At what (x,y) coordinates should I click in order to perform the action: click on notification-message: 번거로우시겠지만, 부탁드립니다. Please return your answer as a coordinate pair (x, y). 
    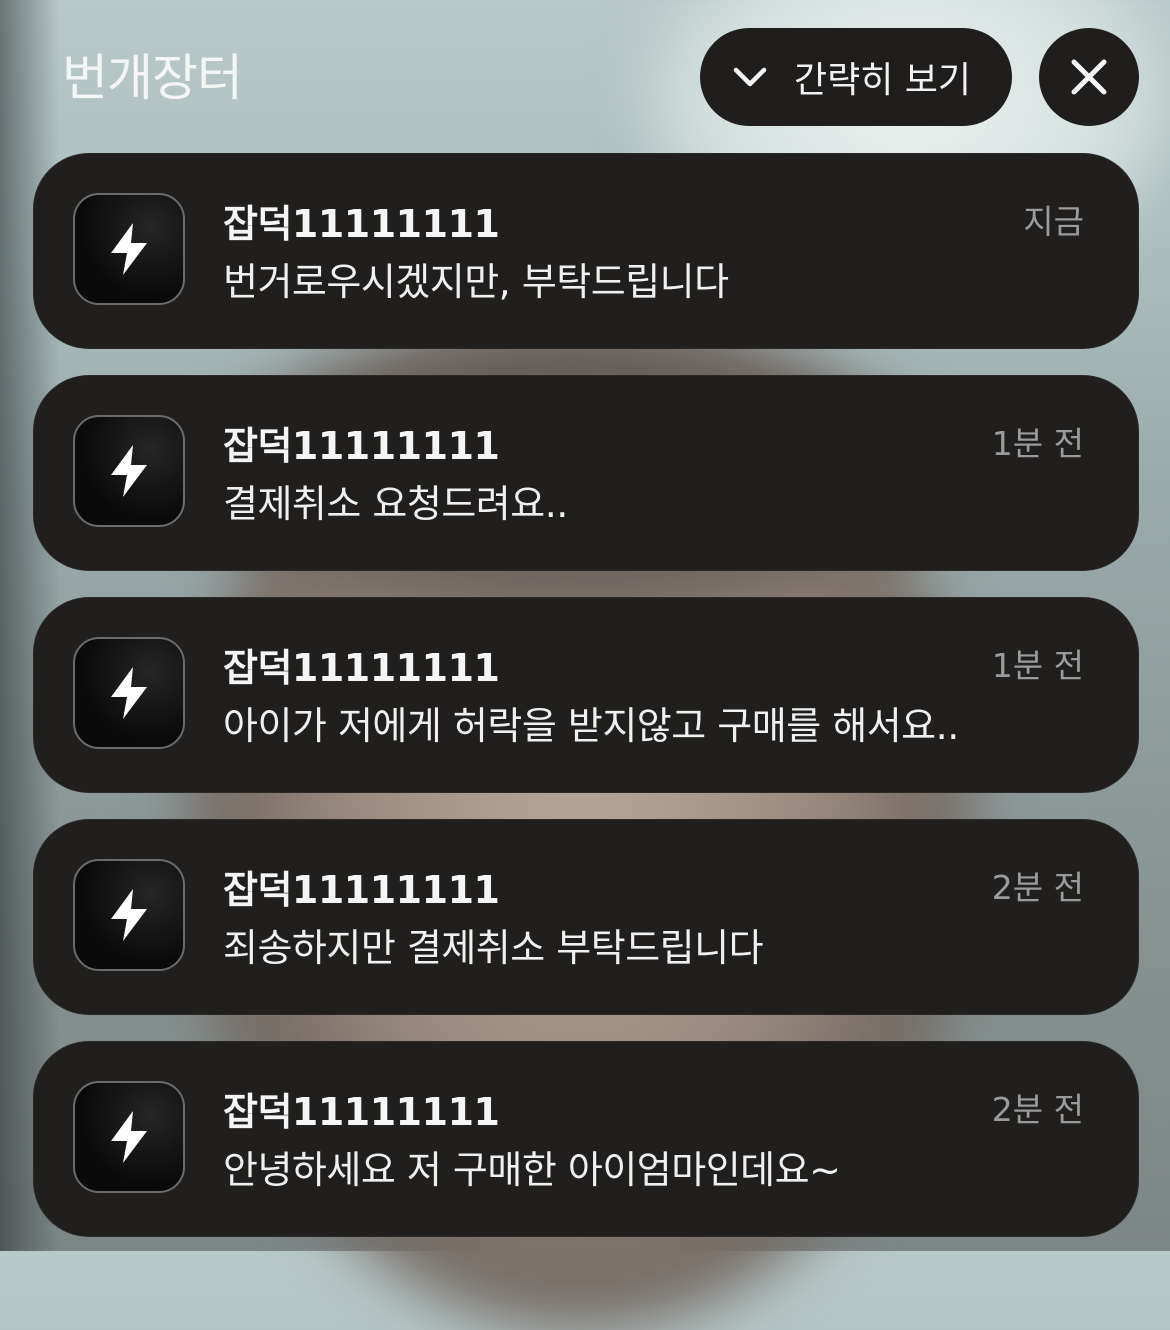
    Looking at the image, I should click on (476, 282).